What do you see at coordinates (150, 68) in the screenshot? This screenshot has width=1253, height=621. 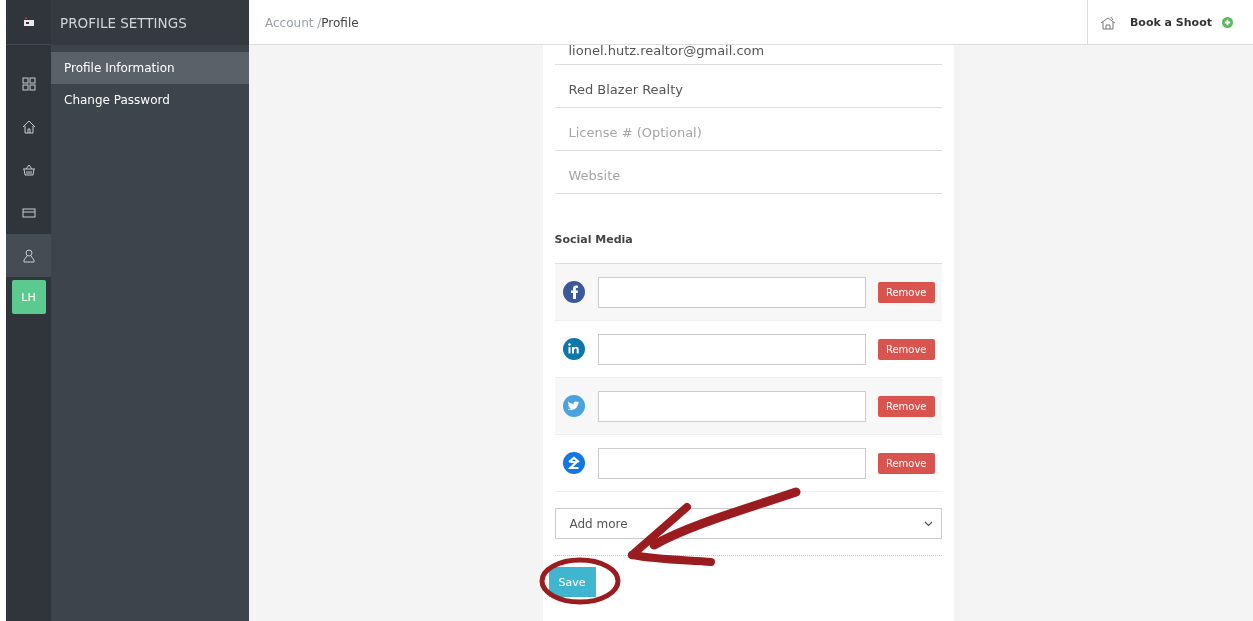 I see `sidebar-item: Profile Information` at bounding box center [150, 68].